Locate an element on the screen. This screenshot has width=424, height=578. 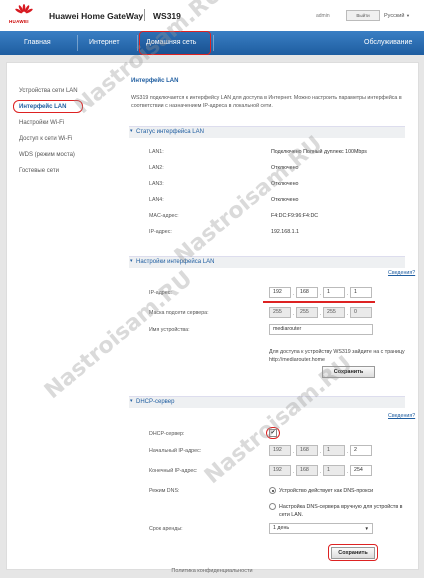
sidebar-item-wds: WDS (режим моста) is located at coordinates (47, 155).